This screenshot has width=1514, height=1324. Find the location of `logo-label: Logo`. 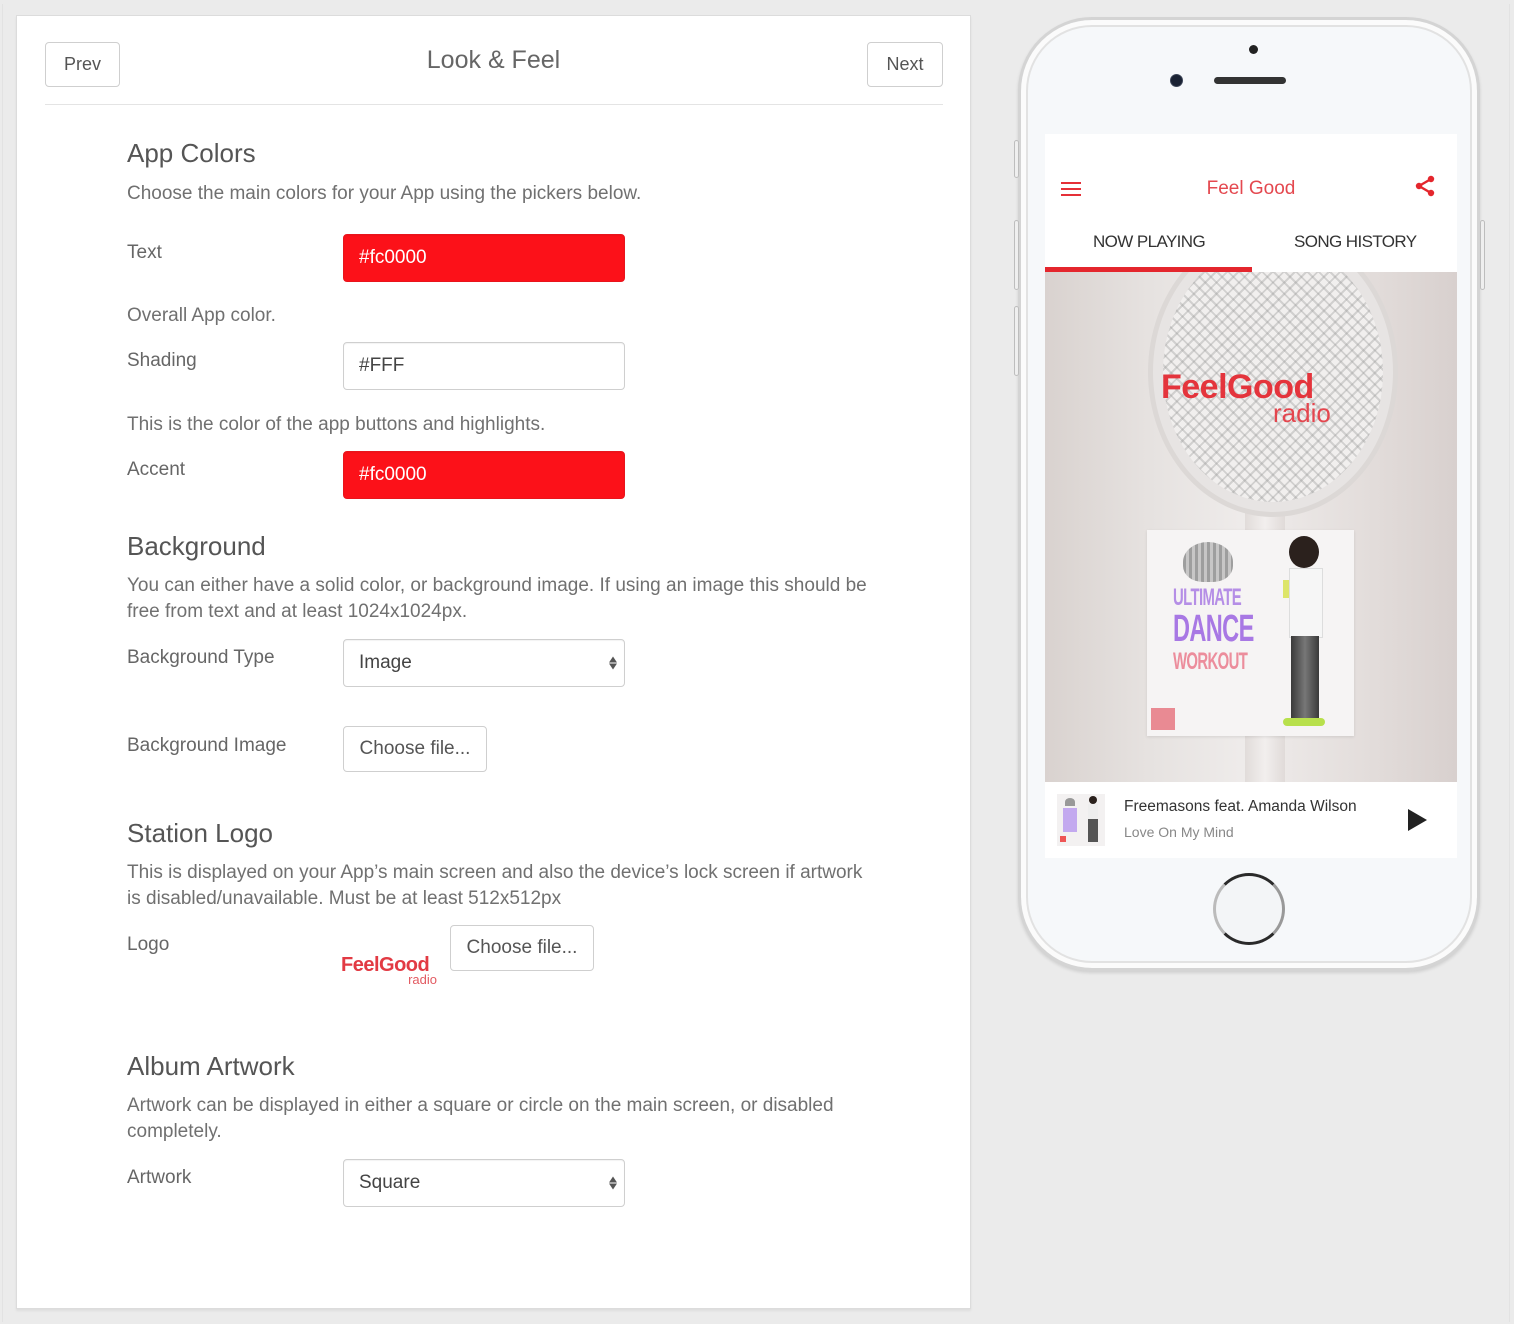

logo-label: Logo is located at coordinates (148, 944).